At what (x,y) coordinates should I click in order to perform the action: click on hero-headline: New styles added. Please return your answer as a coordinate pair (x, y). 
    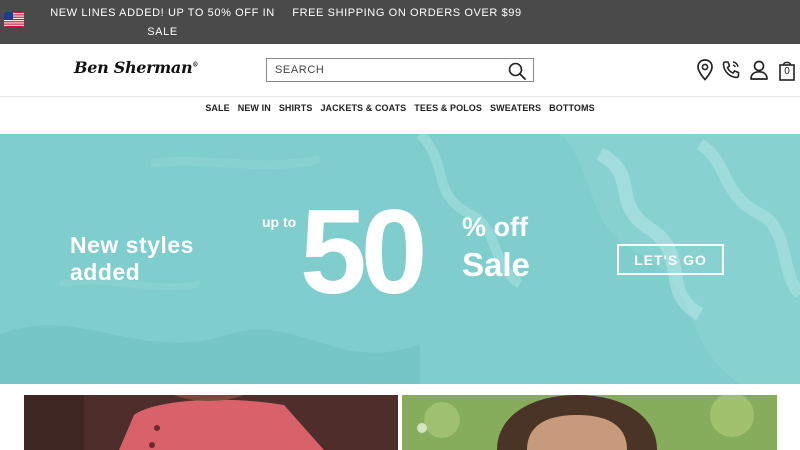
    Looking at the image, I should click on (132, 259).